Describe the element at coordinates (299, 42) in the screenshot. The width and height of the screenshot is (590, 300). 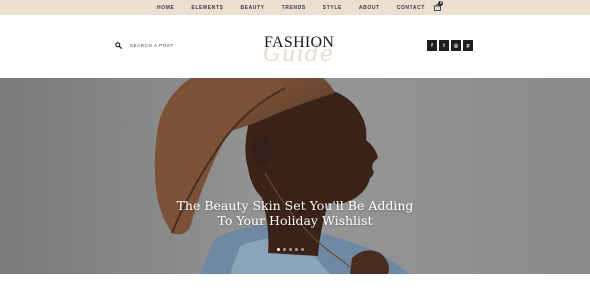
I see `logo-wordmark: FASHION` at that location.